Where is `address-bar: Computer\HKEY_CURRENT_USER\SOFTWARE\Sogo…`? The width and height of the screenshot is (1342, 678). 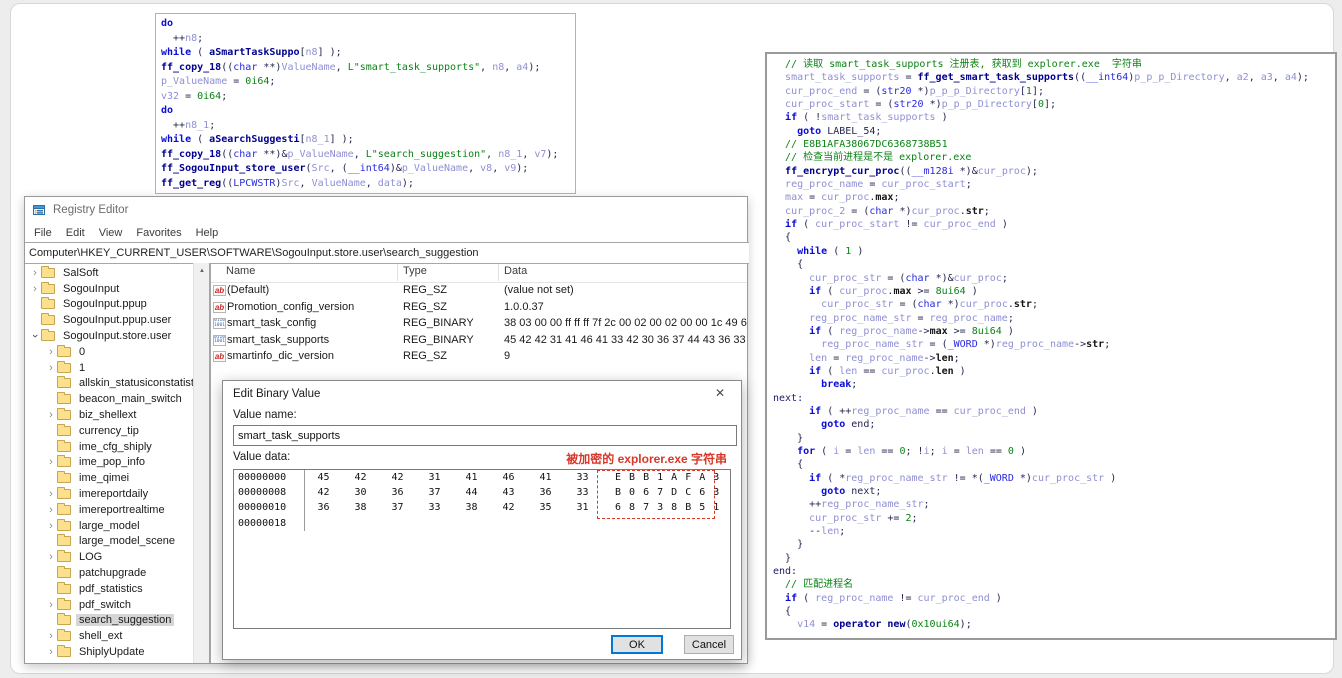
address-bar: Computer\HKEY_CURRENT_USER\SOFTWARE\Sogo… is located at coordinates (387, 253).